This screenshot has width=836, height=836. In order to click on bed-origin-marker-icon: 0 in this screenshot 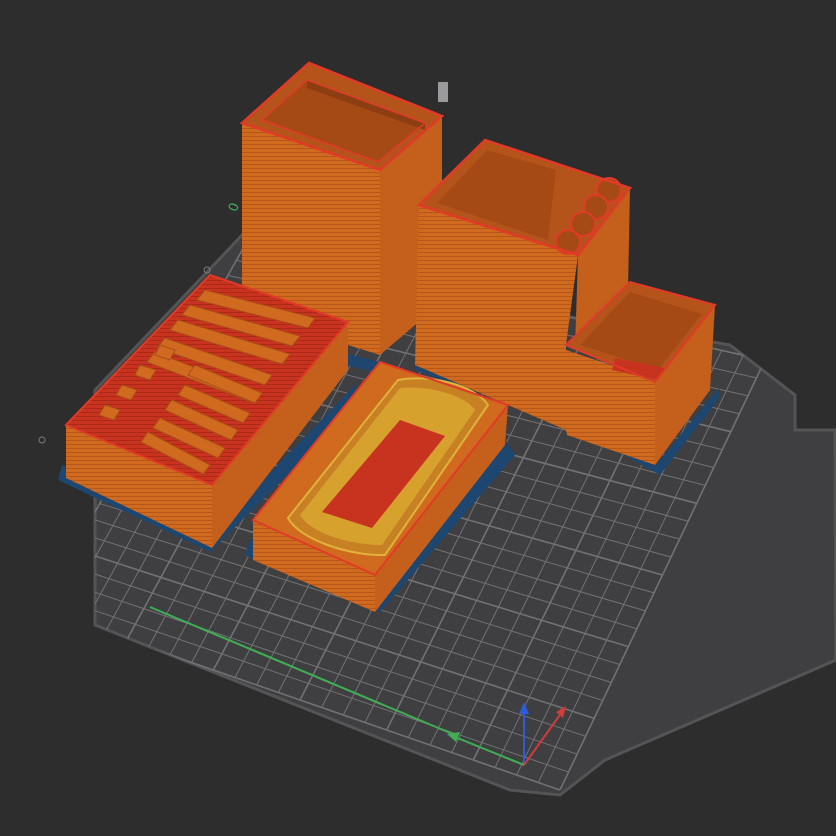, I will do `click(234, 207)`.